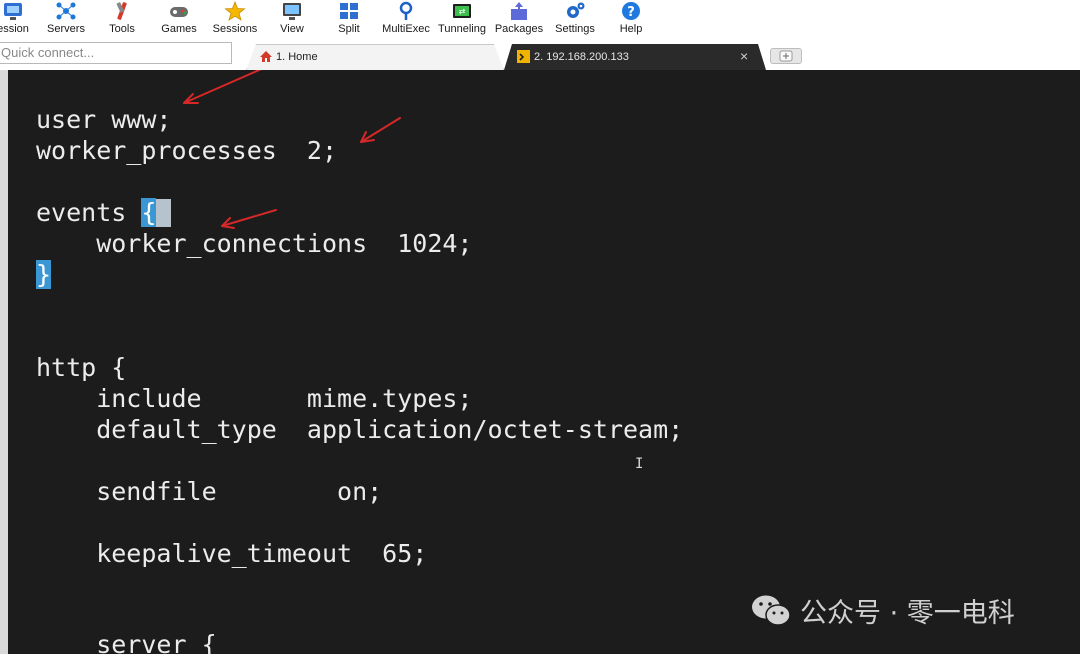 The image size is (1080, 654). I want to click on watermark-text: 公众号 · 零一电科, so click(907, 613).